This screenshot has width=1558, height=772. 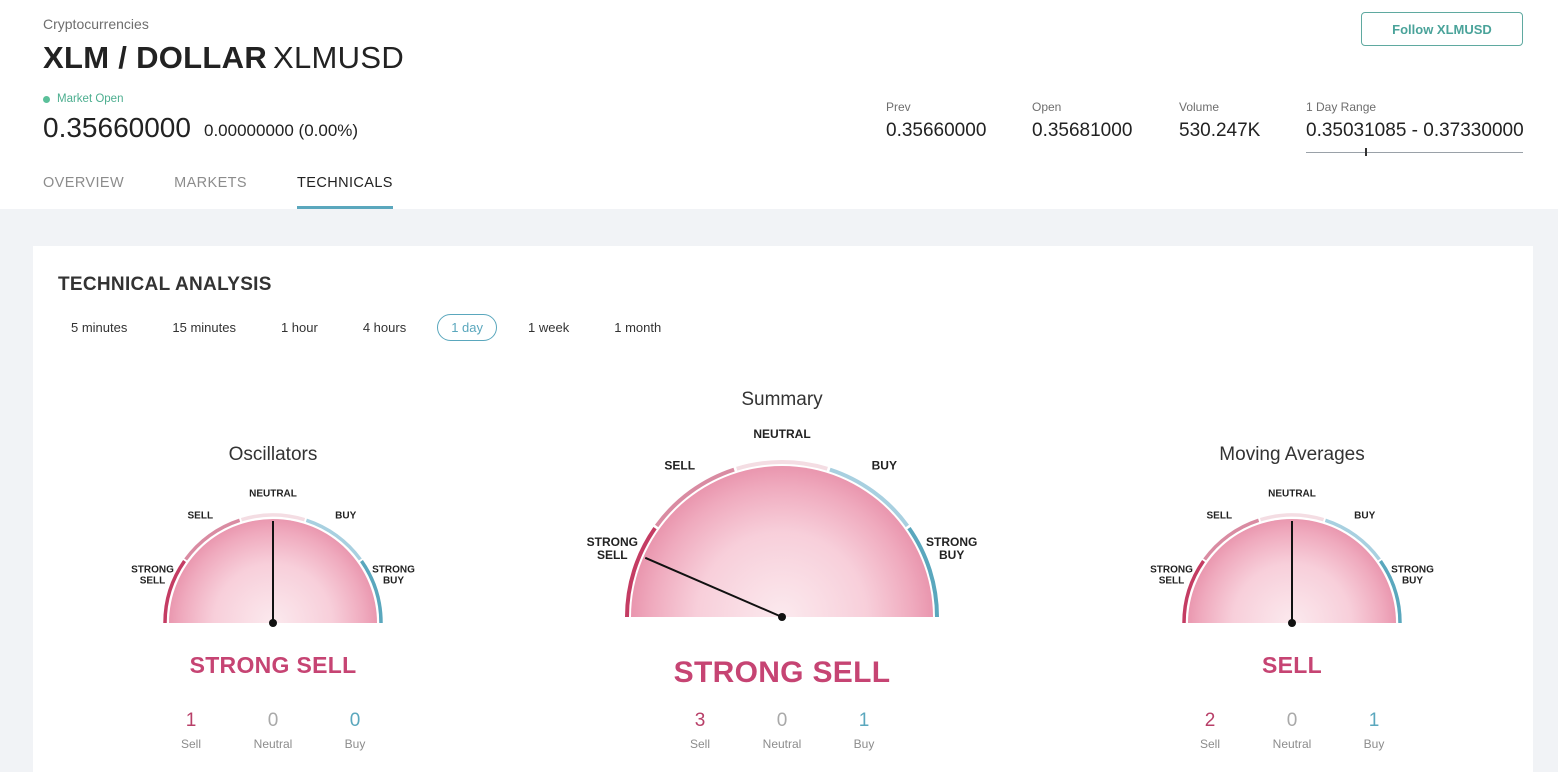 I want to click on stat-volume: Volume 530.247K, so click(x=1219, y=121).